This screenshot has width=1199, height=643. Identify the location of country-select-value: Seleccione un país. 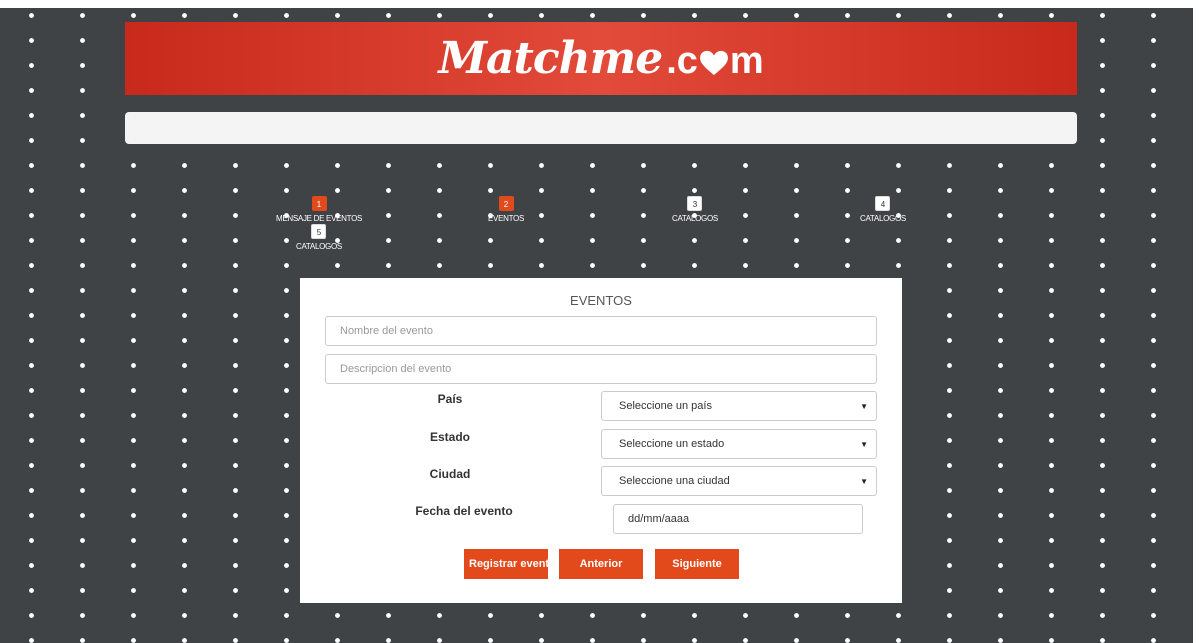
(665, 406).